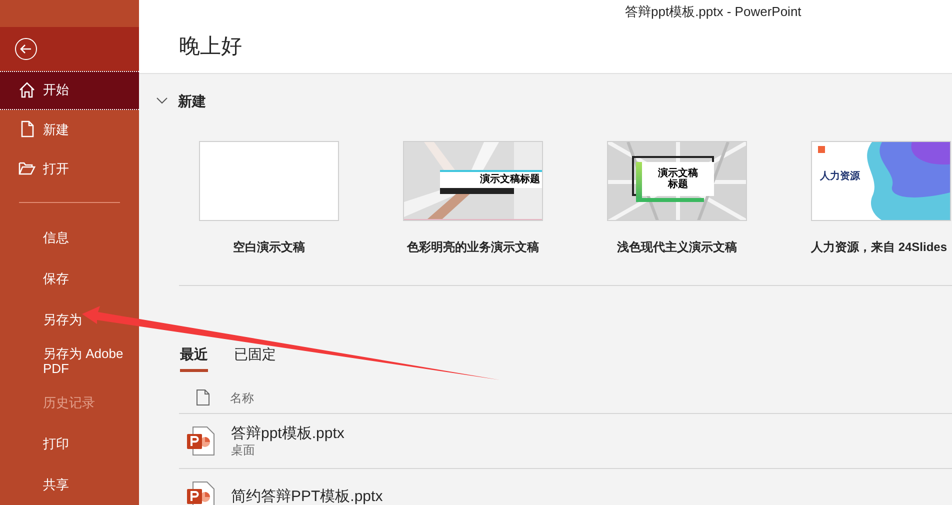 The height and width of the screenshot is (505, 952). What do you see at coordinates (881, 181) in the screenshot?
I see `template-thumbnail: 人力资源` at bounding box center [881, 181].